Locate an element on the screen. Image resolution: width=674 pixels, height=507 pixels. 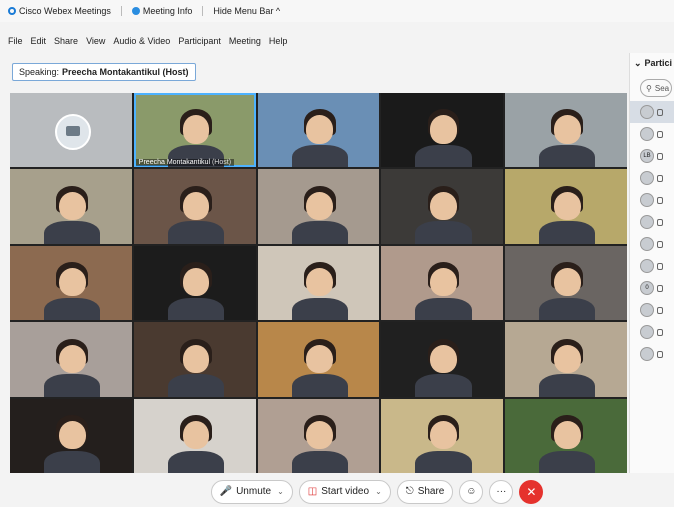
participant-list: LB 0 is located at coordinates (652, 233).